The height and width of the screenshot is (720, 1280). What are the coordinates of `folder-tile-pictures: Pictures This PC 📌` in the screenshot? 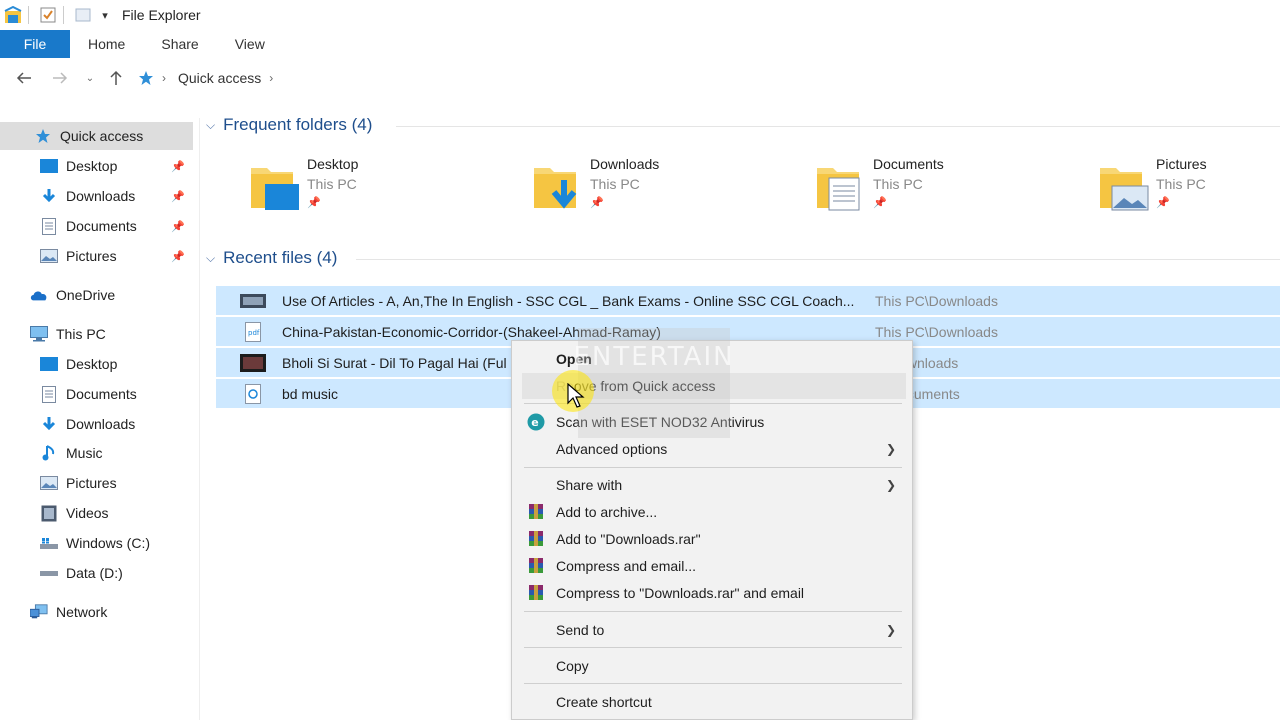 It's located at (1189, 186).